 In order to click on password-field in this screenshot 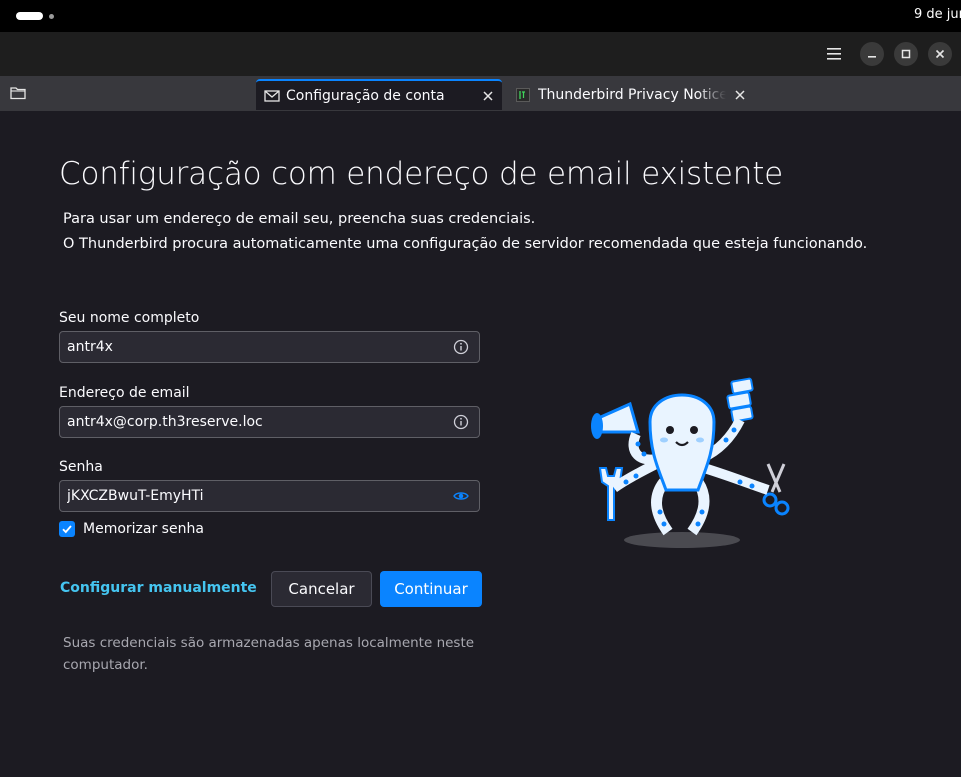, I will do `click(269, 496)`.